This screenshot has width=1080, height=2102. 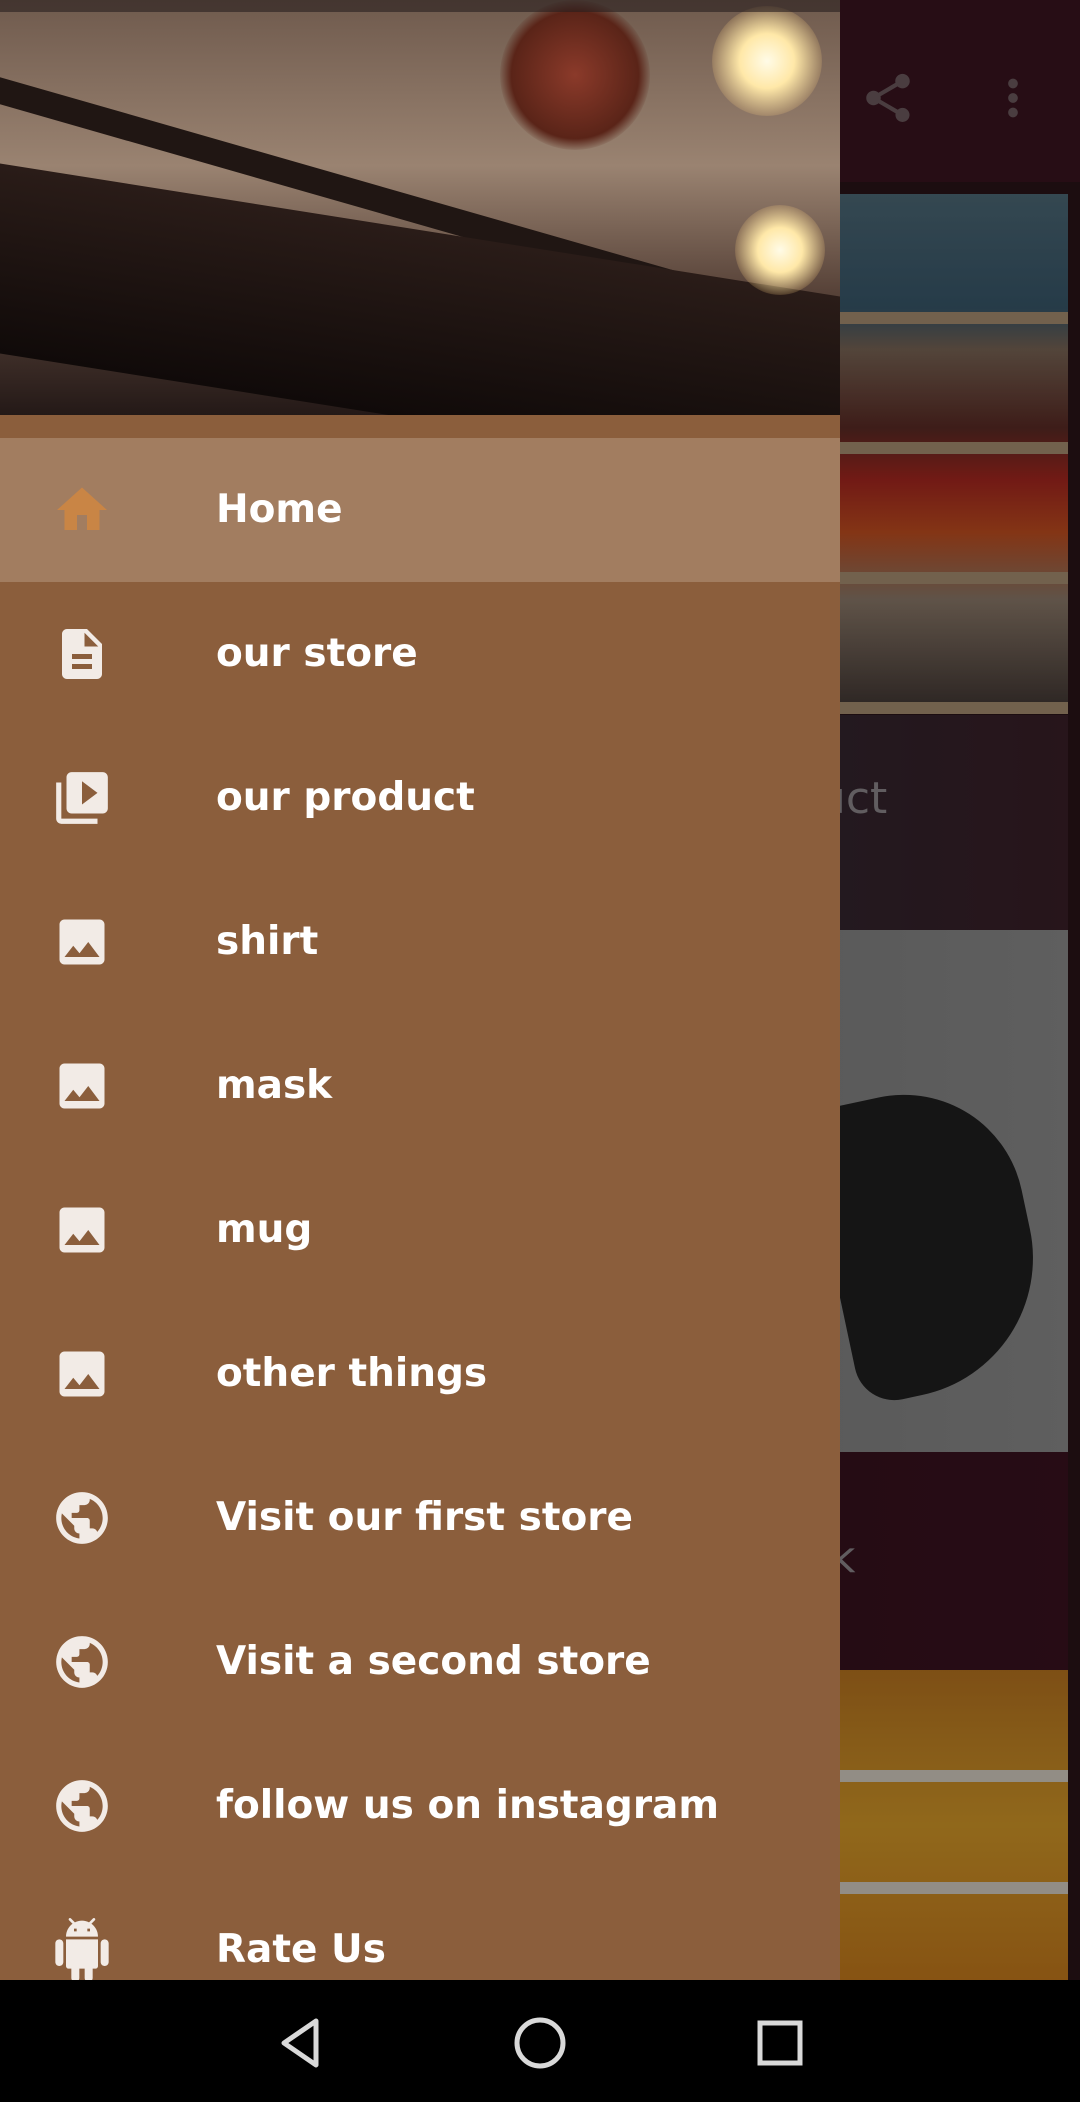 What do you see at coordinates (575, 75) in the screenshot?
I see `lamp-shape` at bounding box center [575, 75].